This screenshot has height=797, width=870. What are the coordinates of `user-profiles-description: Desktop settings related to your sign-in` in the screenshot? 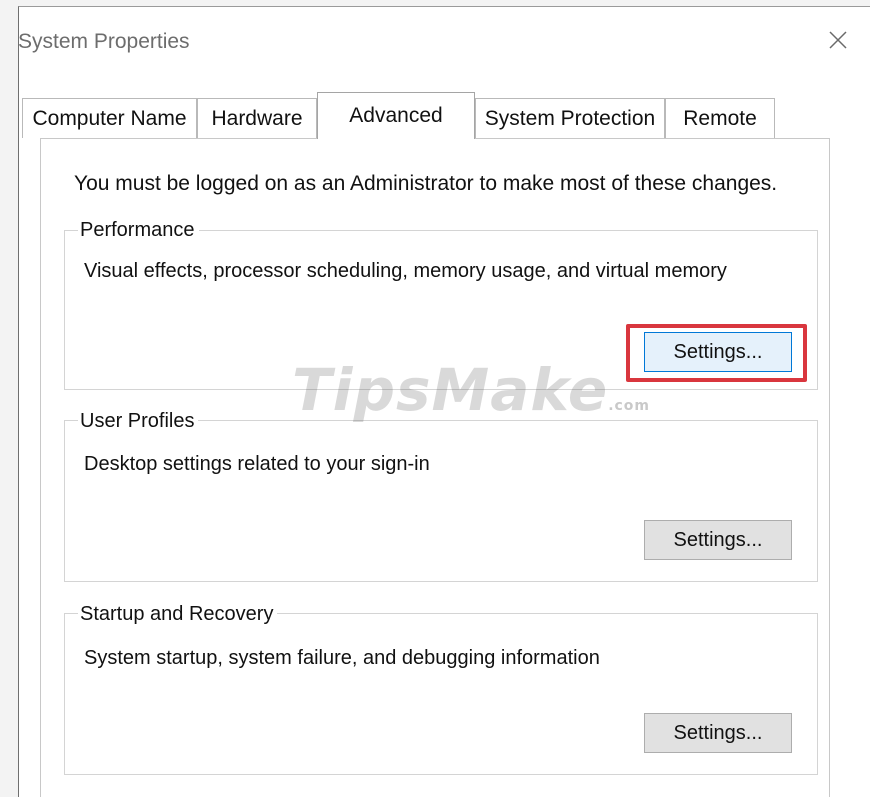 It's located at (257, 464).